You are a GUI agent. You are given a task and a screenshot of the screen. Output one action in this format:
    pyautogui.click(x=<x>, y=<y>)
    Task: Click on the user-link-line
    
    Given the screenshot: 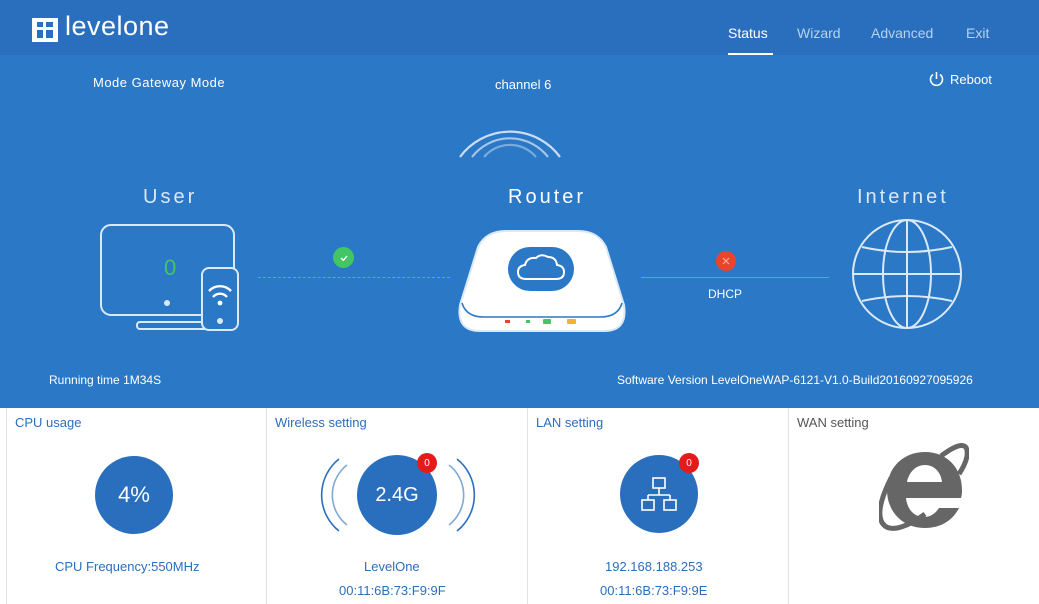 What is the action you would take?
    pyautogui.click(x=354, y=277)
    